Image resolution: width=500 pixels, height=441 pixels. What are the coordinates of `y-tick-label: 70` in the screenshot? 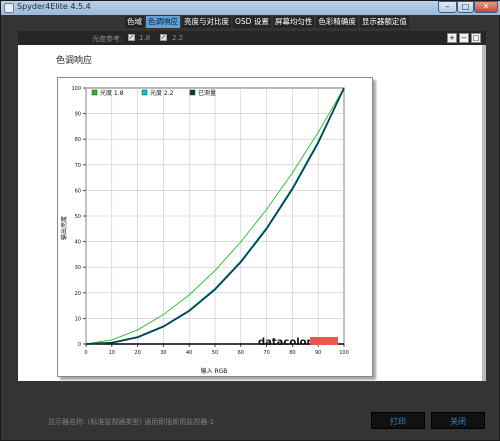 It's located at (78, 166).